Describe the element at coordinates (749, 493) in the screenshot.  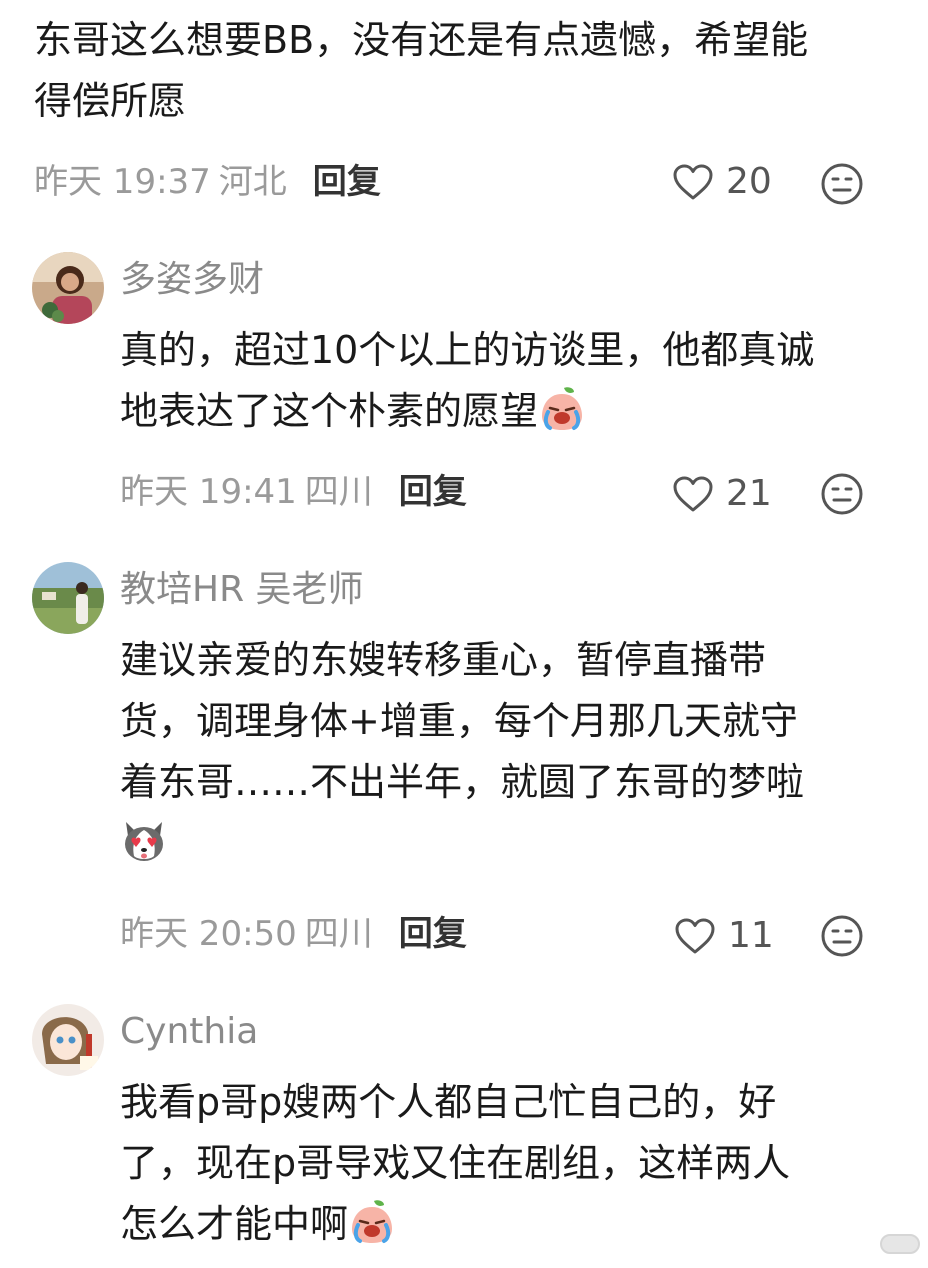
I see `like-count: 21` at that location.